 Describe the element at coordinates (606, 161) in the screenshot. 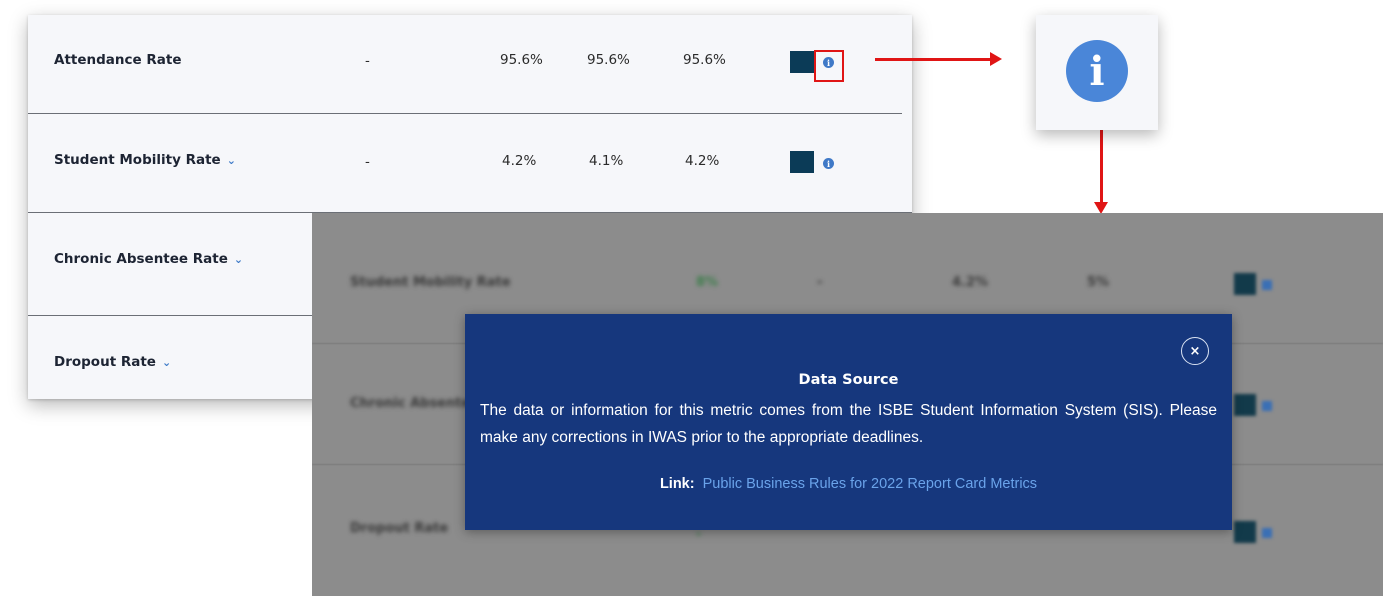

I see `value-cell: 4.1%` at that location.